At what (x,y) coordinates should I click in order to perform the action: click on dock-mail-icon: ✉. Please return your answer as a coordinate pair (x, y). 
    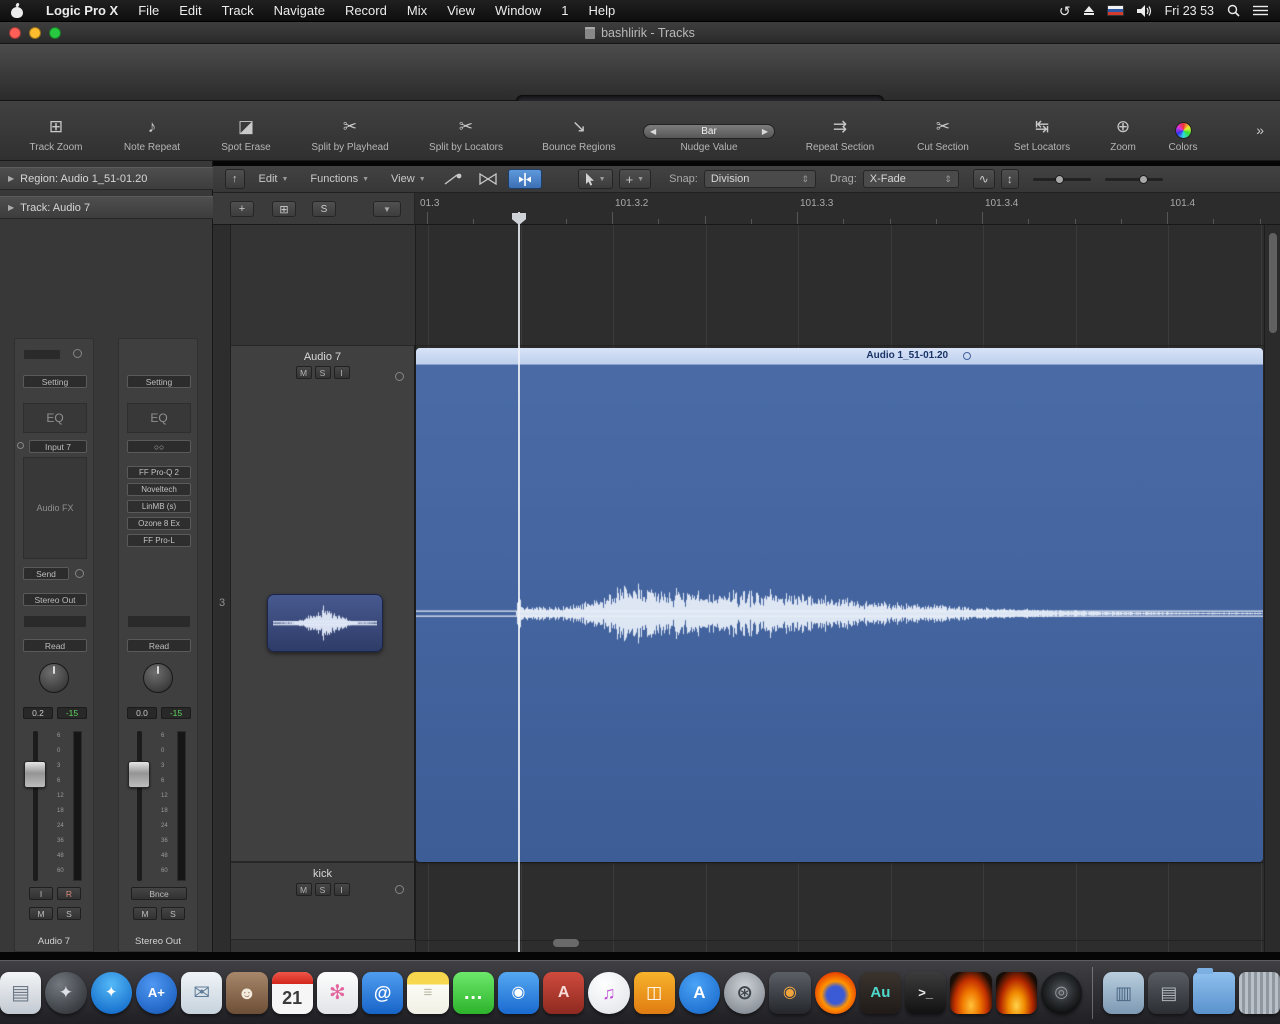
    Looking at the image, I should click on (202, 992).